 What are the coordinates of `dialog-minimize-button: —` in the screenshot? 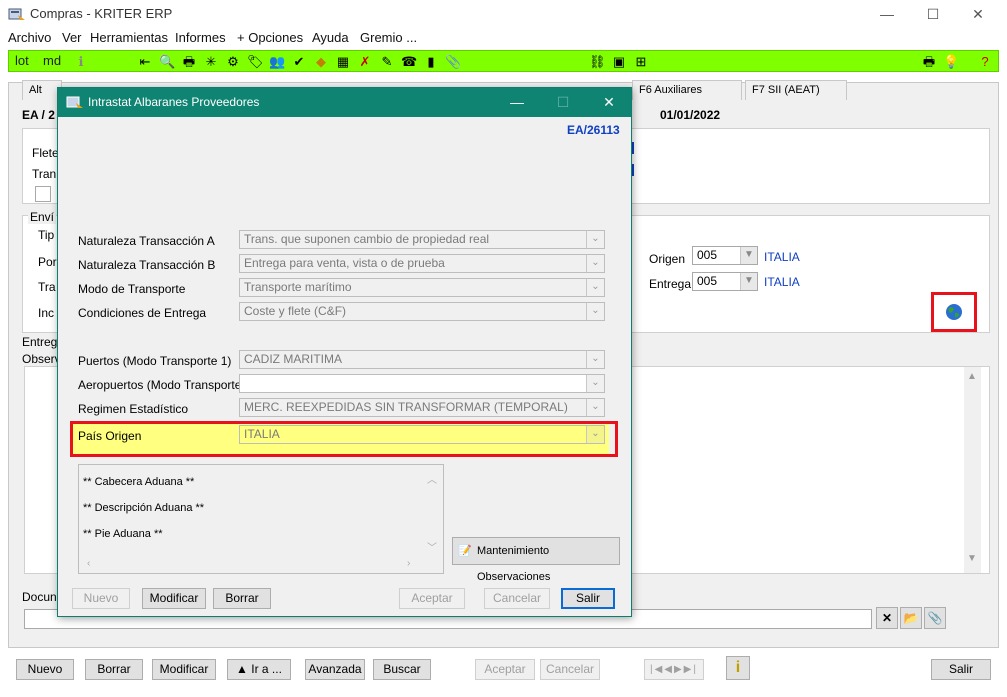 It's located at (517, 102).